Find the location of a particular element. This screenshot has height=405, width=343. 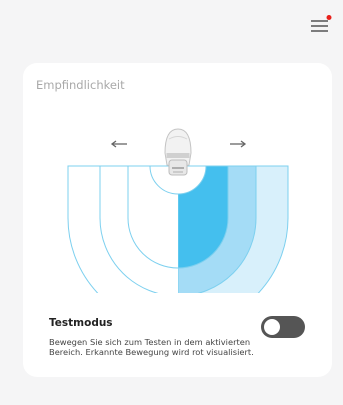

hamburger-menu-icon is located at coordinates (321, 23).